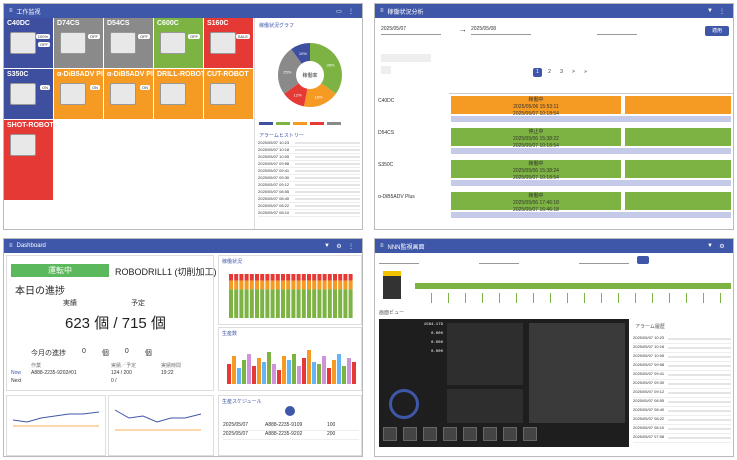 The image size is (737, 460). I want to click on legend-swatch, so click(317, 123).